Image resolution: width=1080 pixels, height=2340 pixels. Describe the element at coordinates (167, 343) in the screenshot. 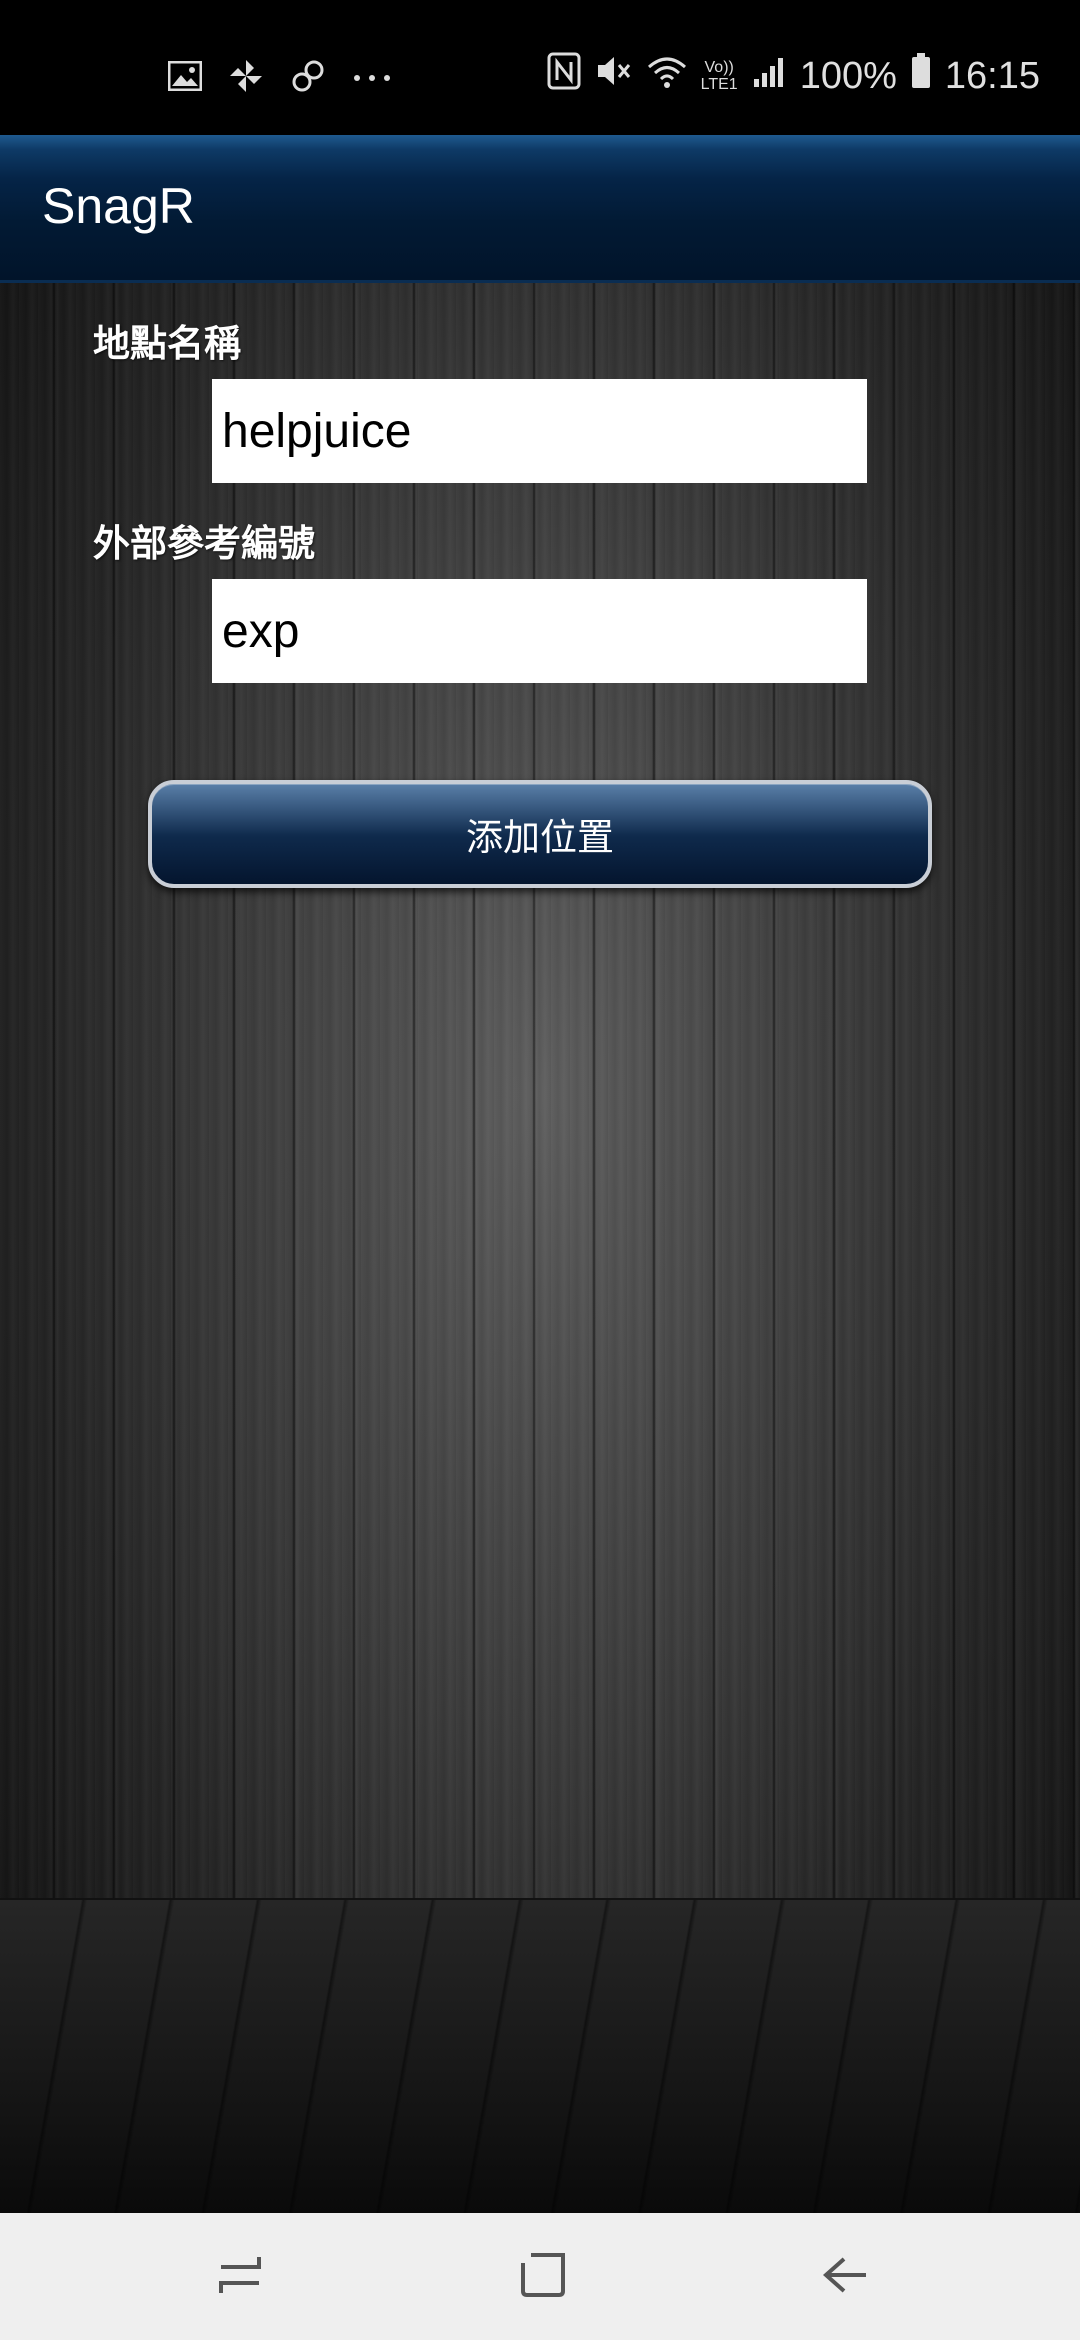

I see `location-name-label: 地點名稱` at that location.